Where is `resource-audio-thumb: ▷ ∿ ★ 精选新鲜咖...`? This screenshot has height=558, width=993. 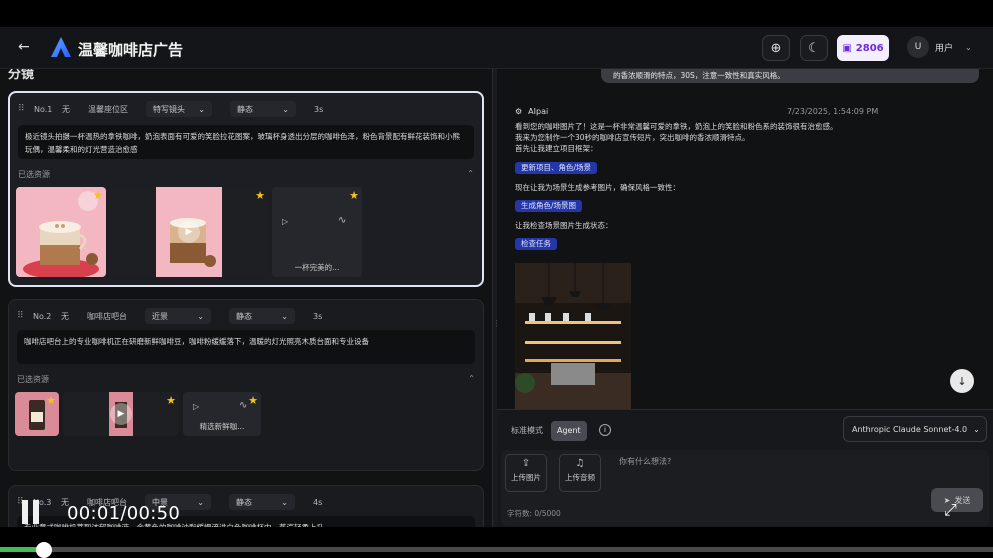
resource-audio-thumb: ▷ ∿ ★ 精选新鲜咖... is located at coordinates (222, 414).